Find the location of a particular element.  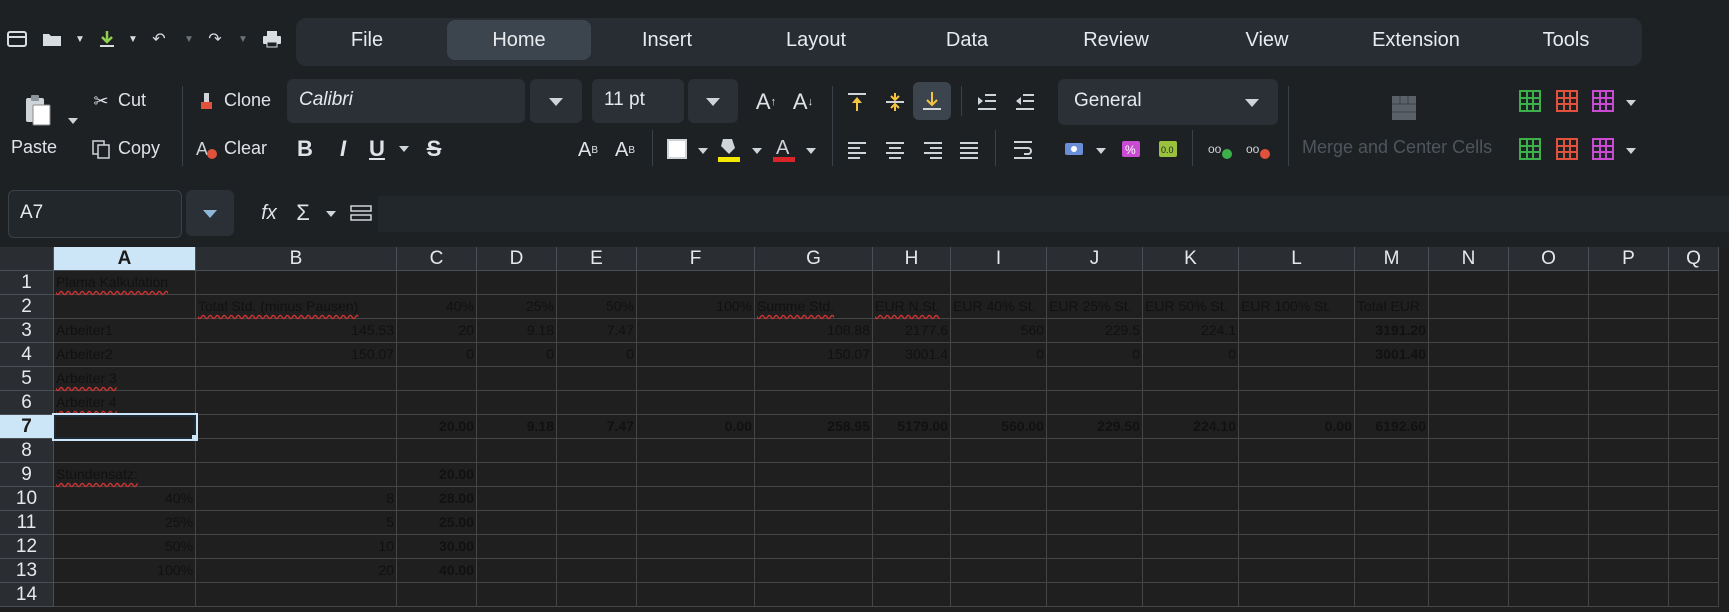

align-justify-icon is located at coordinates (969, 150).